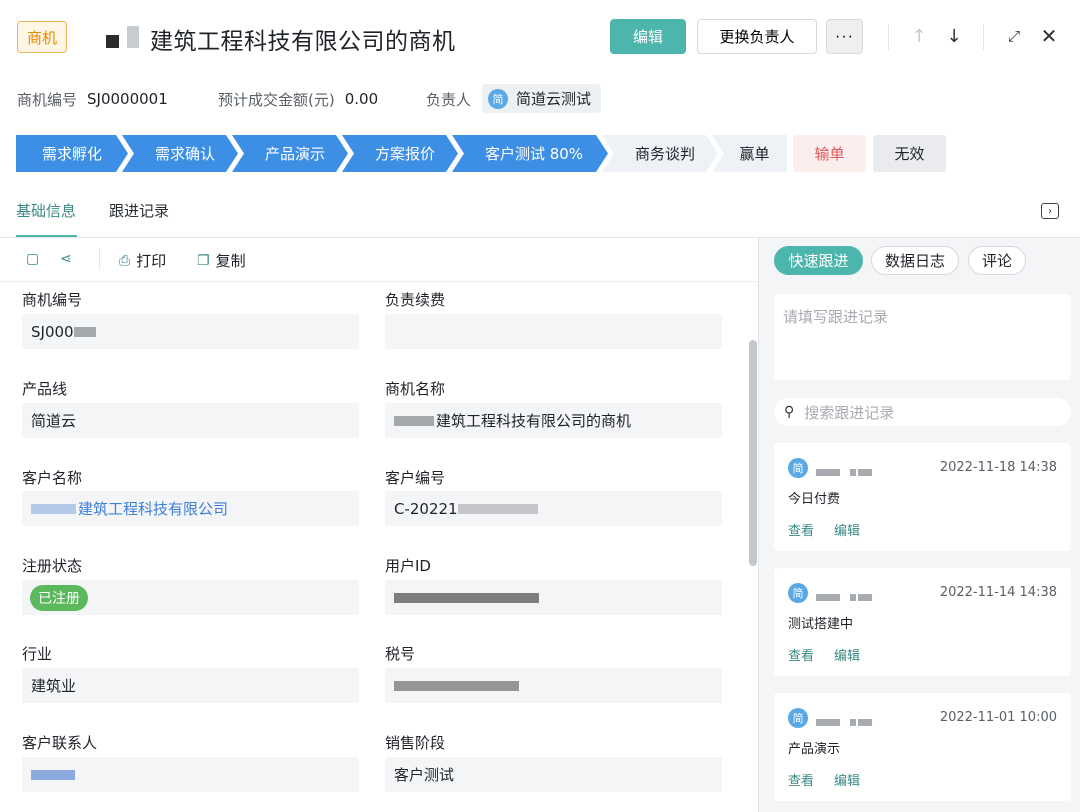 This screenshot has width=1080, height=812. What do you see at coordinates (997, 260) in the screenshot?
I see `tab-comment: 评论` at bounding box center [997, 260].